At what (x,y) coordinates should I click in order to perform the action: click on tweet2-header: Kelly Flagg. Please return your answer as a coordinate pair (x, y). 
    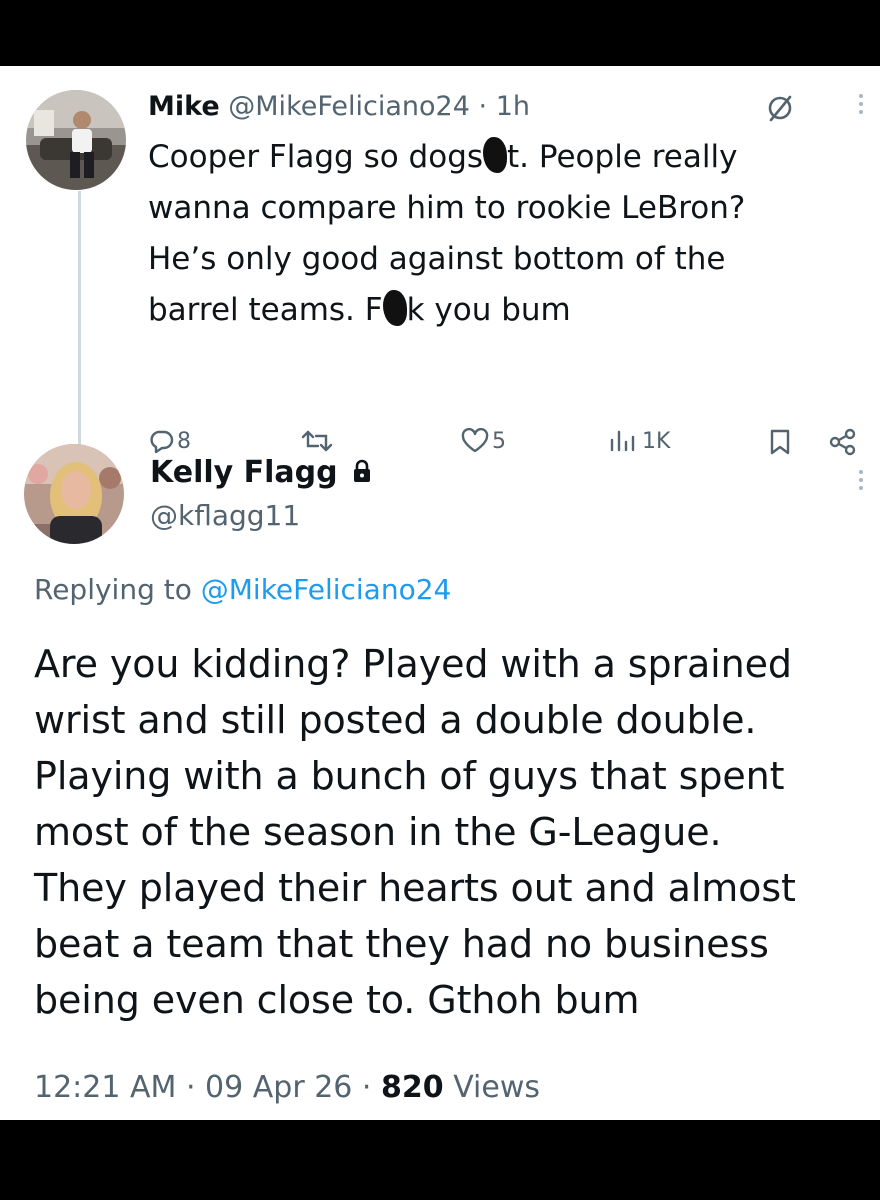
    Looking at the image, I should click on (262, 473).